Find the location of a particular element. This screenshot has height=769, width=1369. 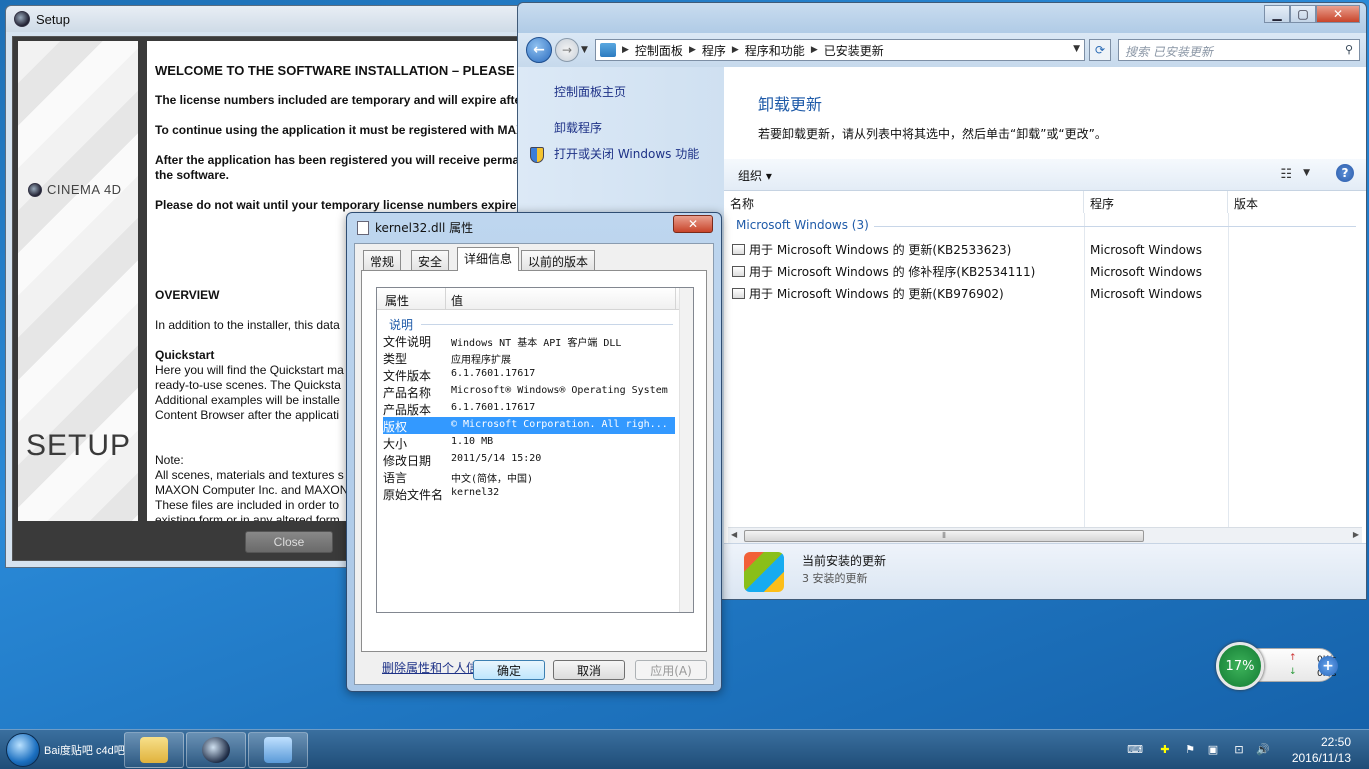

maximize-button: ▢ is located at coordinates (1303, 14).